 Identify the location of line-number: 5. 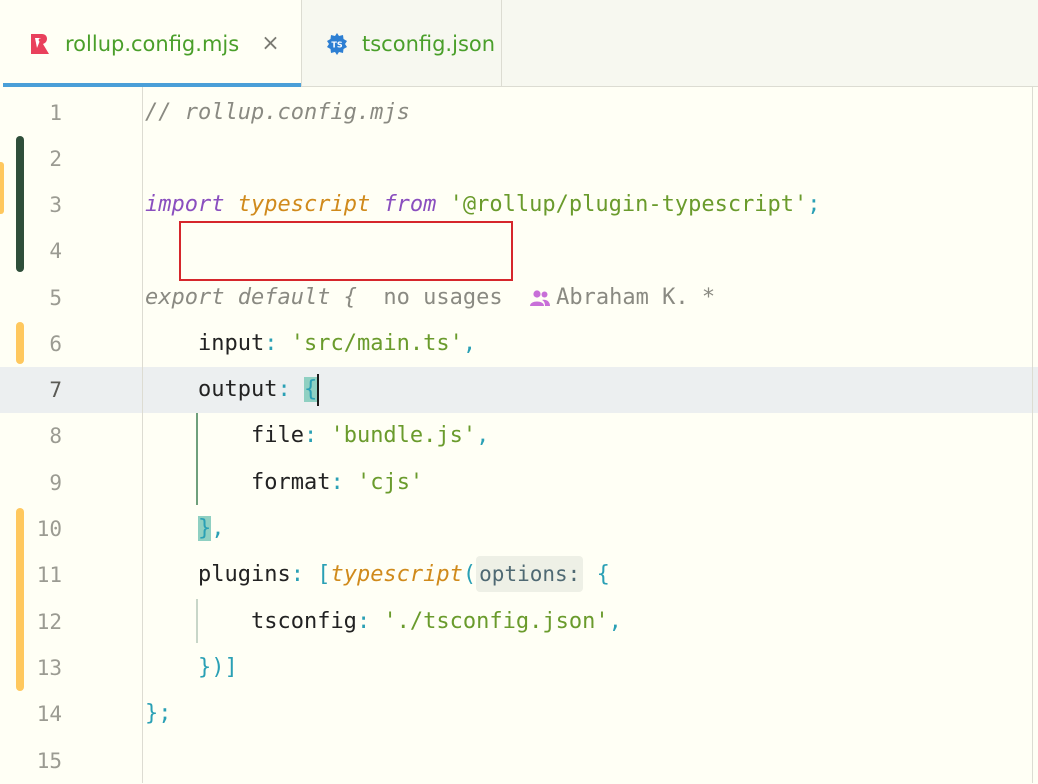
(55, 298).